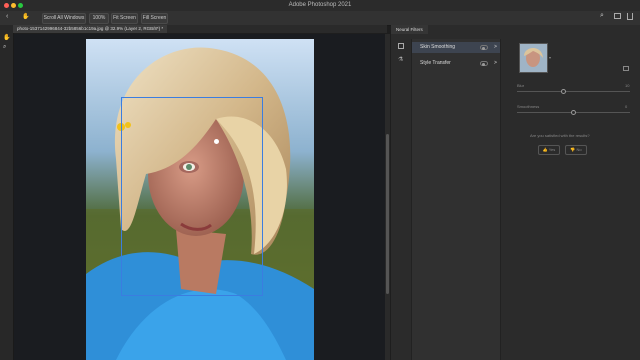  What do you see at coordinates (409, 29) in the screenshot?
I see `neural-filters-tab: Neural Filters` at bounding box center [409, 29].